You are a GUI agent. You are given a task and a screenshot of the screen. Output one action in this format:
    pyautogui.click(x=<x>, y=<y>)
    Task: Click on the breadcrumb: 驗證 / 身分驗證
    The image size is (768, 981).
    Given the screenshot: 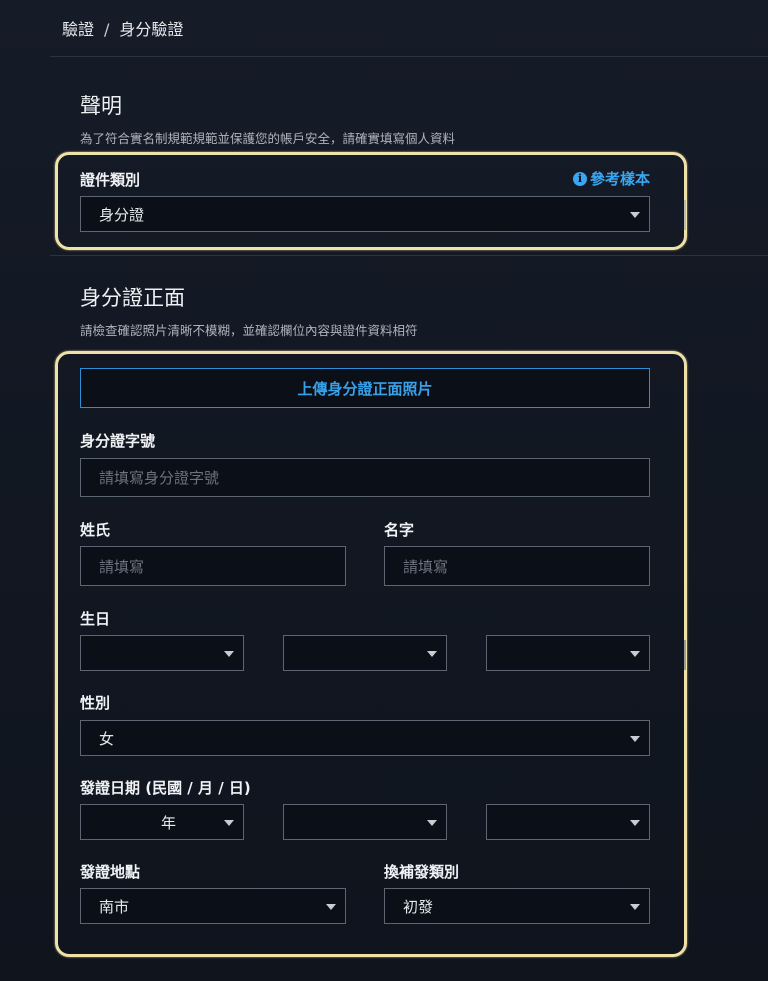 What is the action you would take?
    pyautogui.click(x=122, y=28)
    